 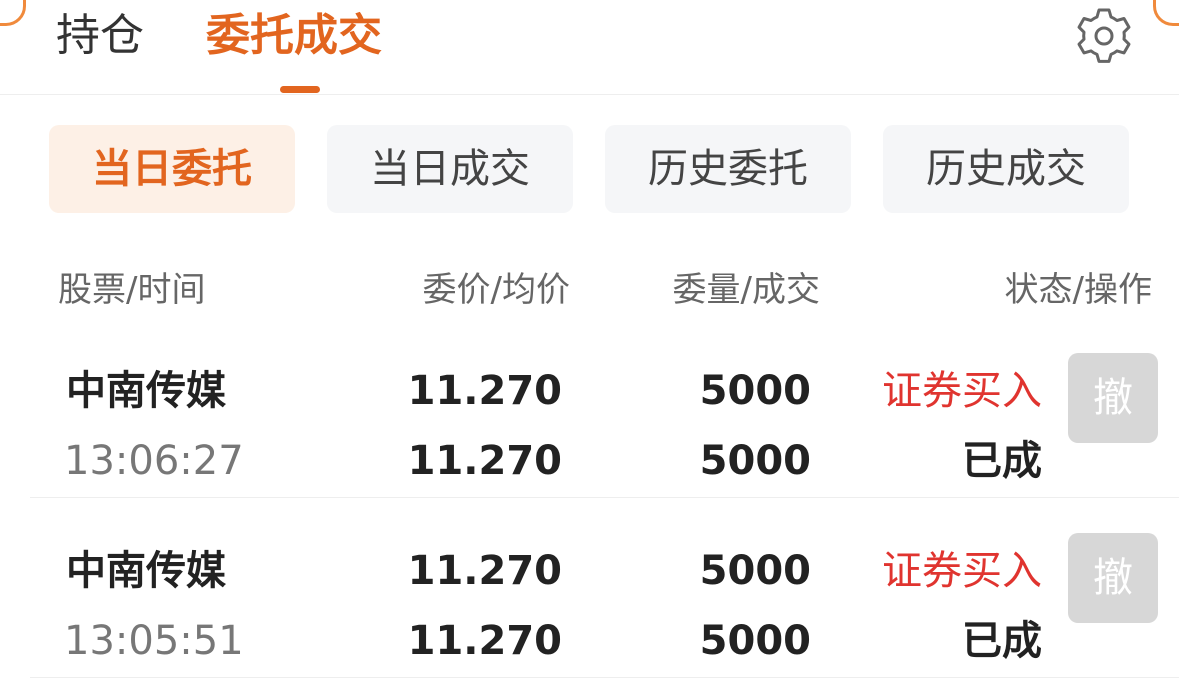 What do you see at coordinates (728, 169) in the screenshot?
I see `segment-history-orders: 历史委托` at bounding box center [728, 169].